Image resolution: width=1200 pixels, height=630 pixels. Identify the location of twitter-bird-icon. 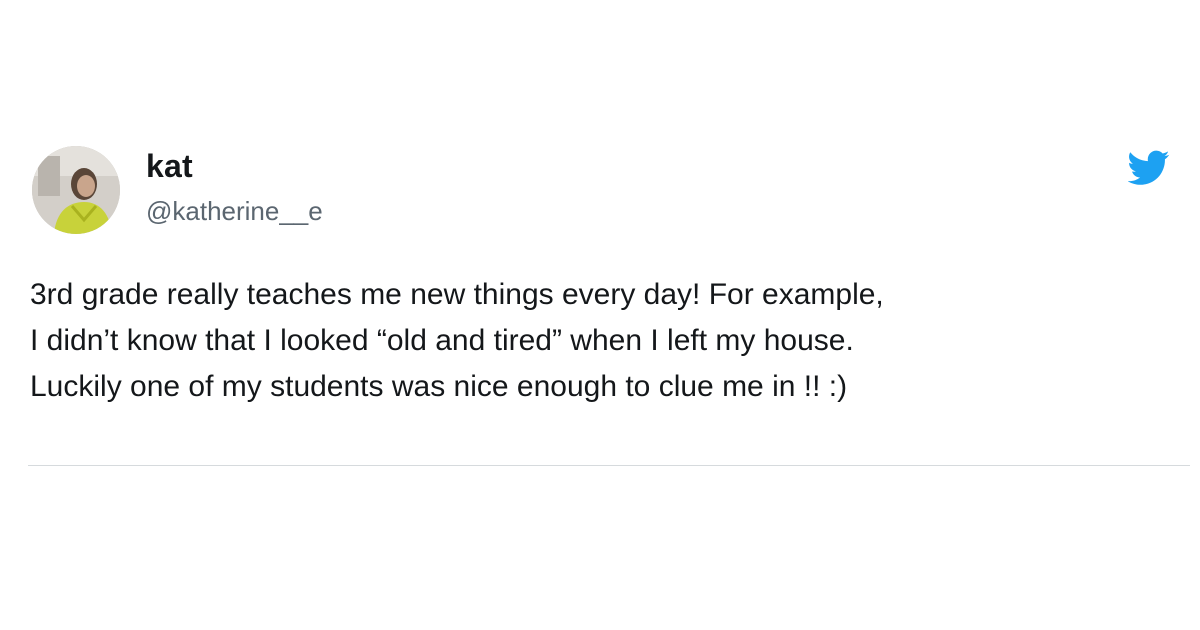
(1149, 168).